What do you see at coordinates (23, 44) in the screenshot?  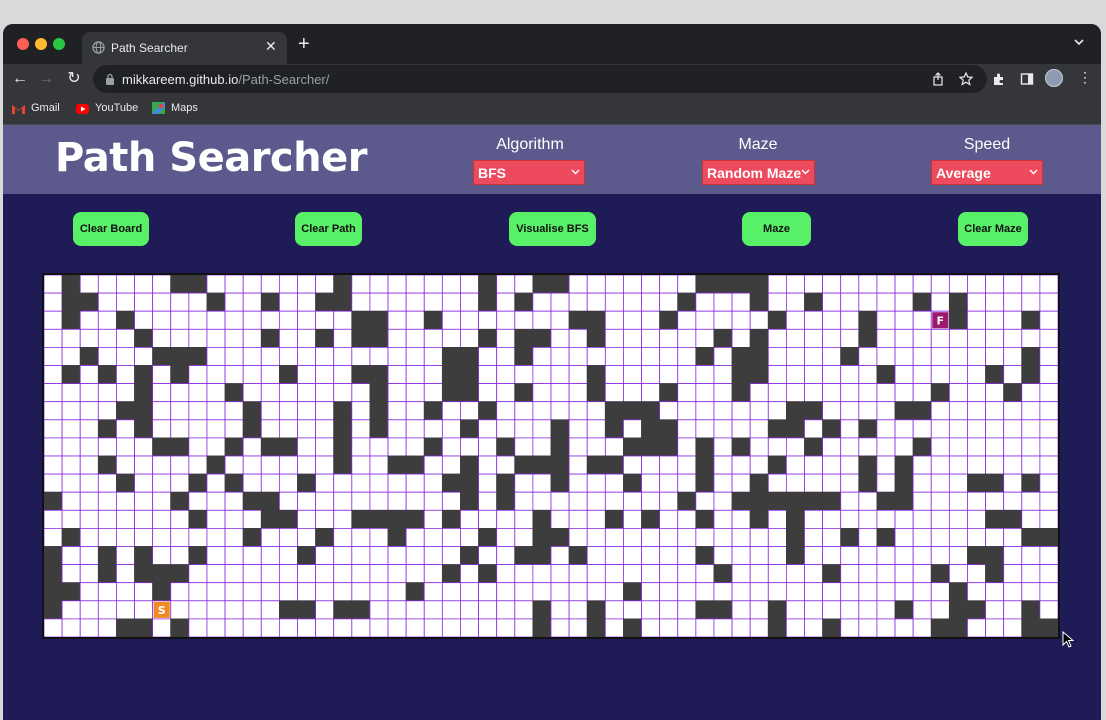 I see `close-window-button` at bounding box center [23, 44].